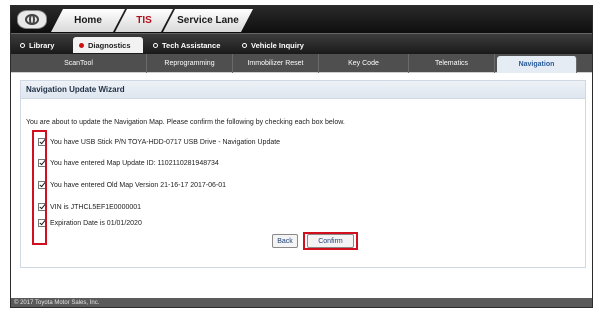  Describe the element at coordinates (364, 63) in the screenshot. I see `tab-key-code: Key Code` at that location.